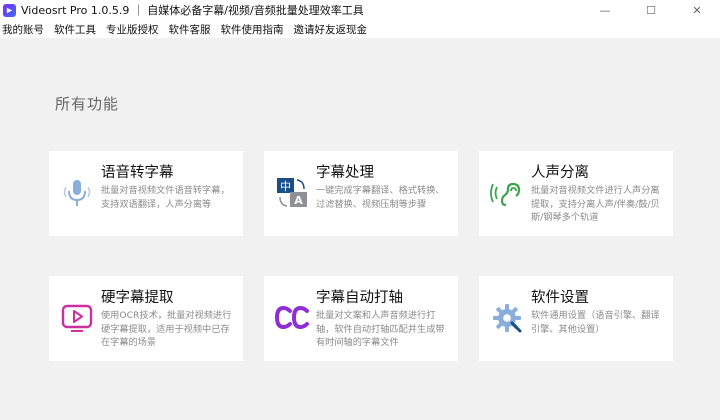  What do you see at coordinates (595, 322) in the screenshot?
I see `card-description: 软件通用设置（语音引擎、翻译引擎、其他设置）` at bounding box center [595, 322].